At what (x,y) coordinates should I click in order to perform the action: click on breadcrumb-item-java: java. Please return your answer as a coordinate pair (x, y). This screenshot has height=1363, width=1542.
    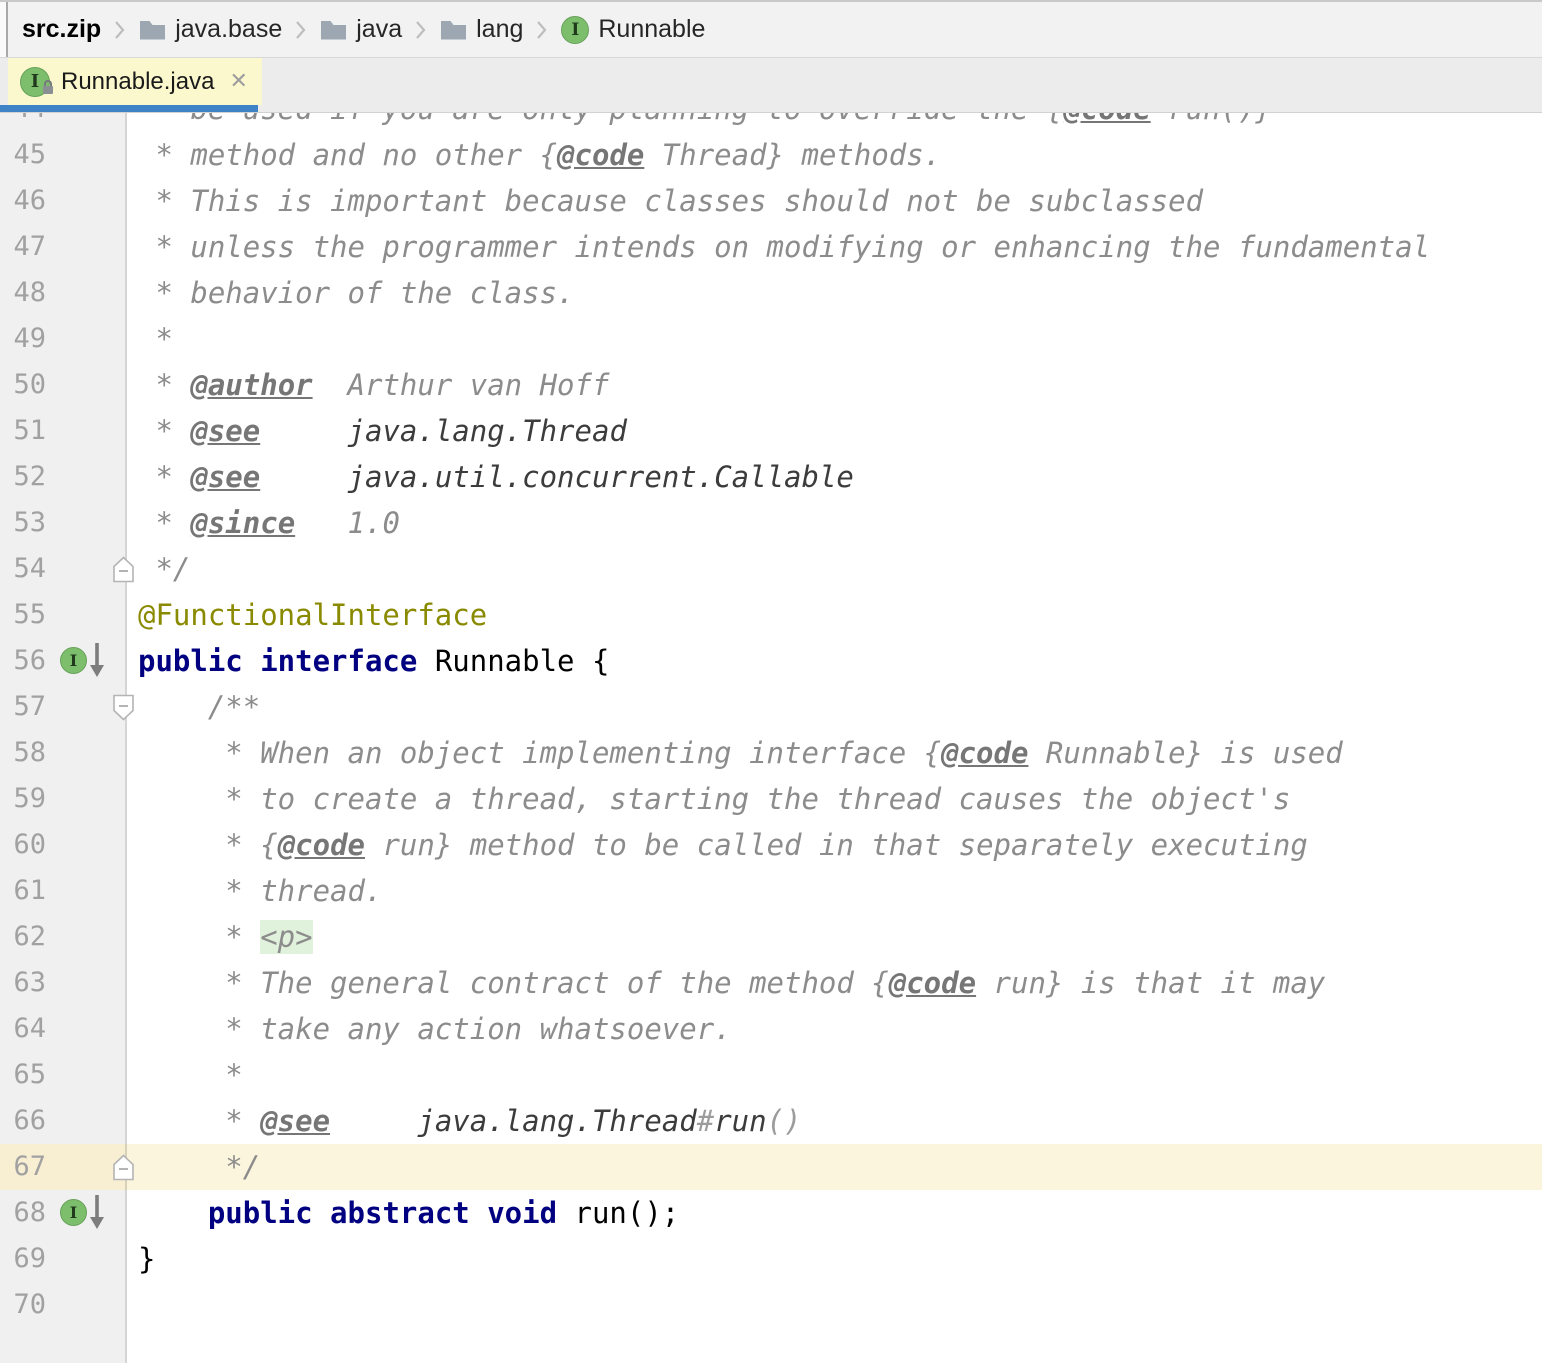
    Looking at the image, I should click on (361, 29).